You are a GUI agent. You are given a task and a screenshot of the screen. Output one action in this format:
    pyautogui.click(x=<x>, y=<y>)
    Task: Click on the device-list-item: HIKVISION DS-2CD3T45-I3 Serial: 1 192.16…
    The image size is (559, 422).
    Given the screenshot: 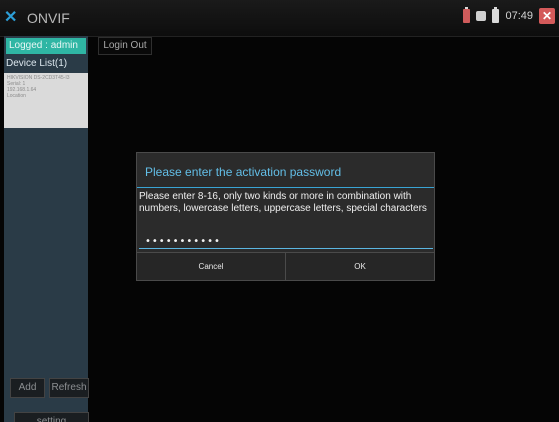 What is the action you would take?
    pyautogui.click(x=46, y=100)
    